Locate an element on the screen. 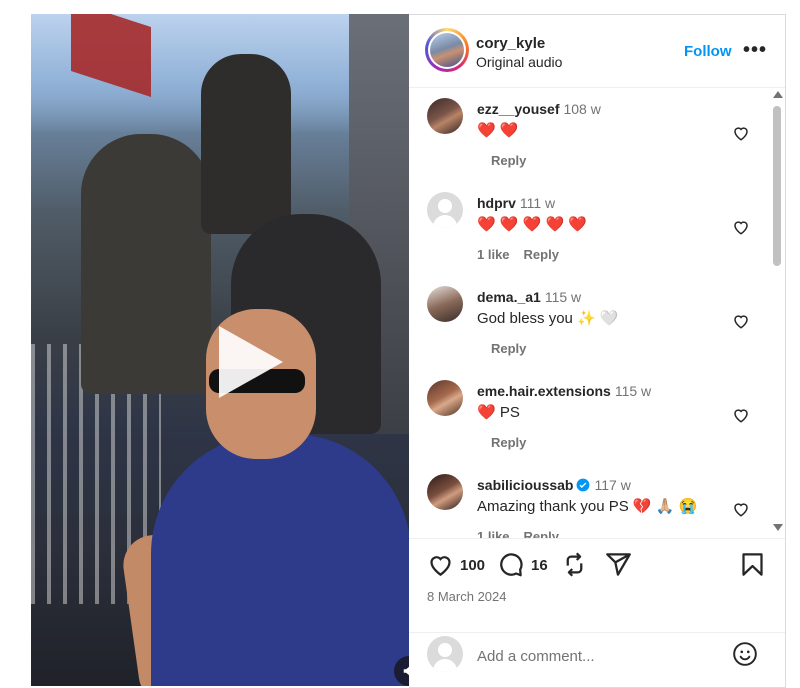 This screenshot has height=688, width=800. comment-text: ❤️ PS is located at coordinates (498, 412).